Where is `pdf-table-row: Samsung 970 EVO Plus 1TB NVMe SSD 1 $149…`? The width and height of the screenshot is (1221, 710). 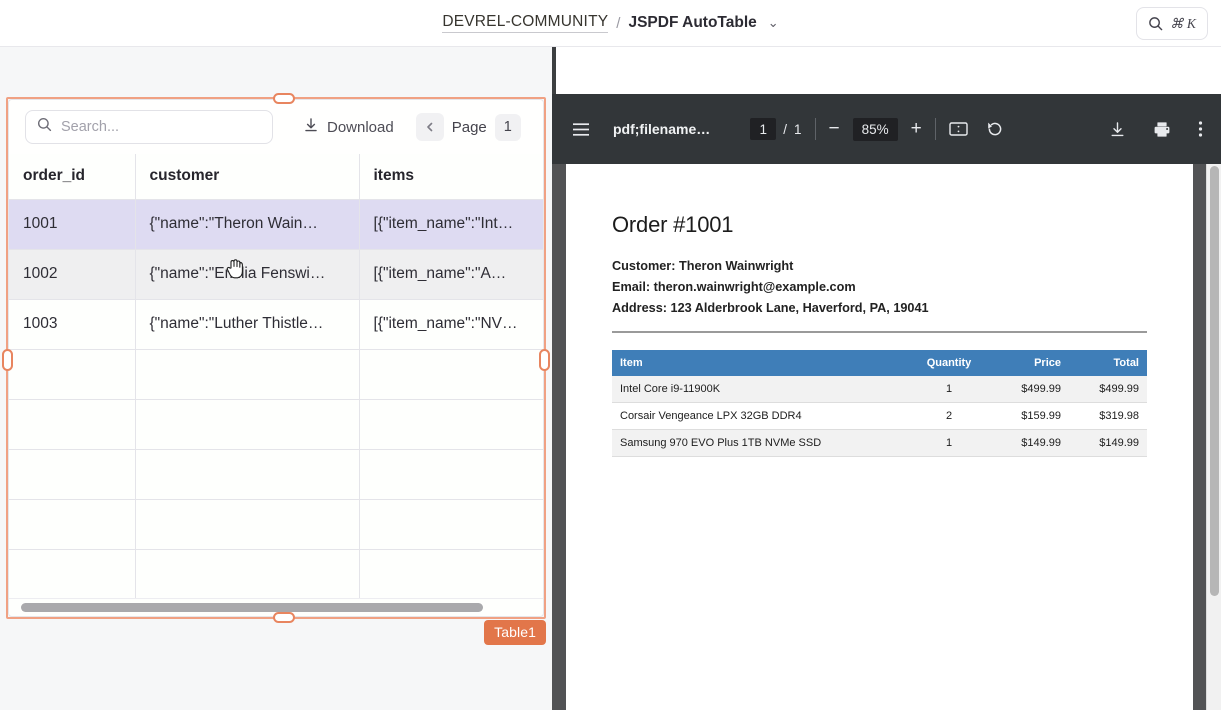 pdf-table-row: Samsung 970 EVO Plus 1TB NVMe SSD 1 $149… is located at coordinates (879, 443).